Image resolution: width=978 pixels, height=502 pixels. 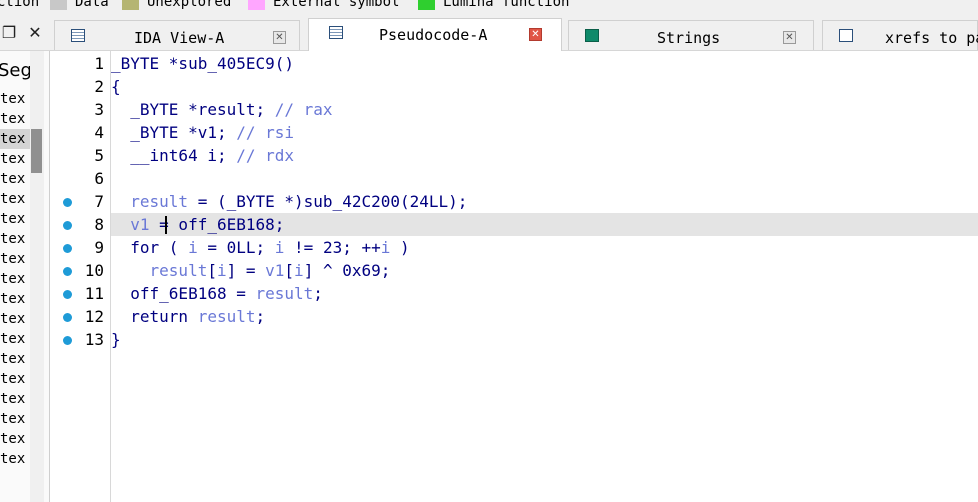 What do you see at coordinates (80, 201) in the screenshot?
I see `gutter-line: 7` at bounding box center [80, 201].